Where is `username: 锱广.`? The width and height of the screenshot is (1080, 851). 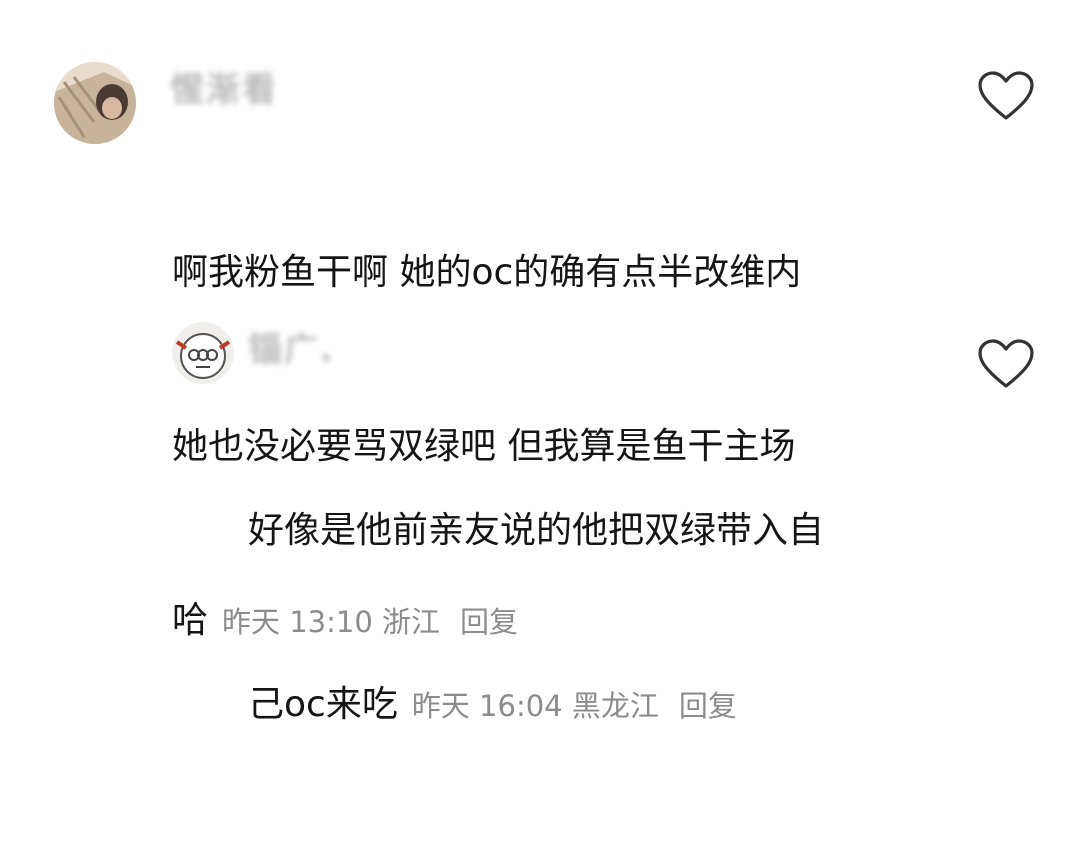
username: 锱广. is located at coordinates (291, 346).